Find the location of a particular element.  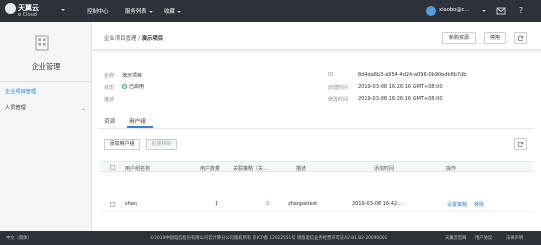

refresh-button is located at coordinates (520, 38).